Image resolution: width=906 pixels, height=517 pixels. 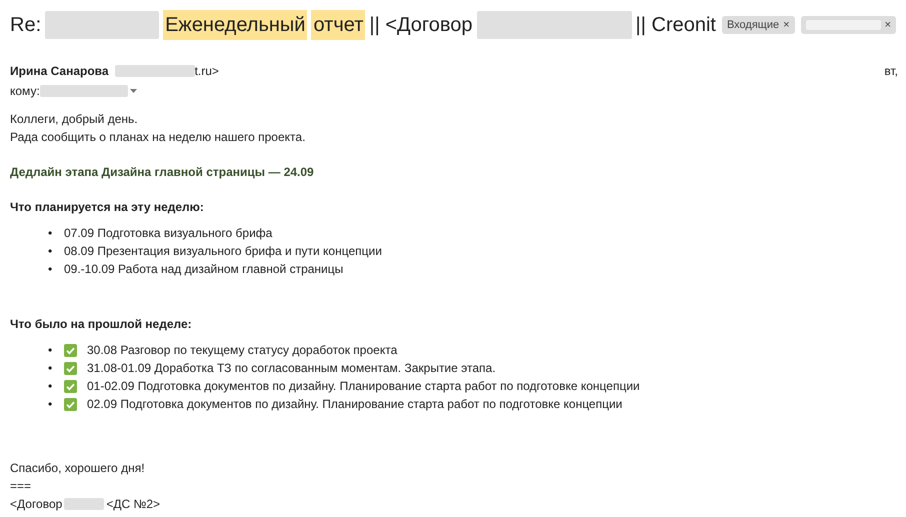 What do you see at coordinates (753, 25) in the screenshot?
I see `label-text: Входящие` at bounding box center [753, 25].